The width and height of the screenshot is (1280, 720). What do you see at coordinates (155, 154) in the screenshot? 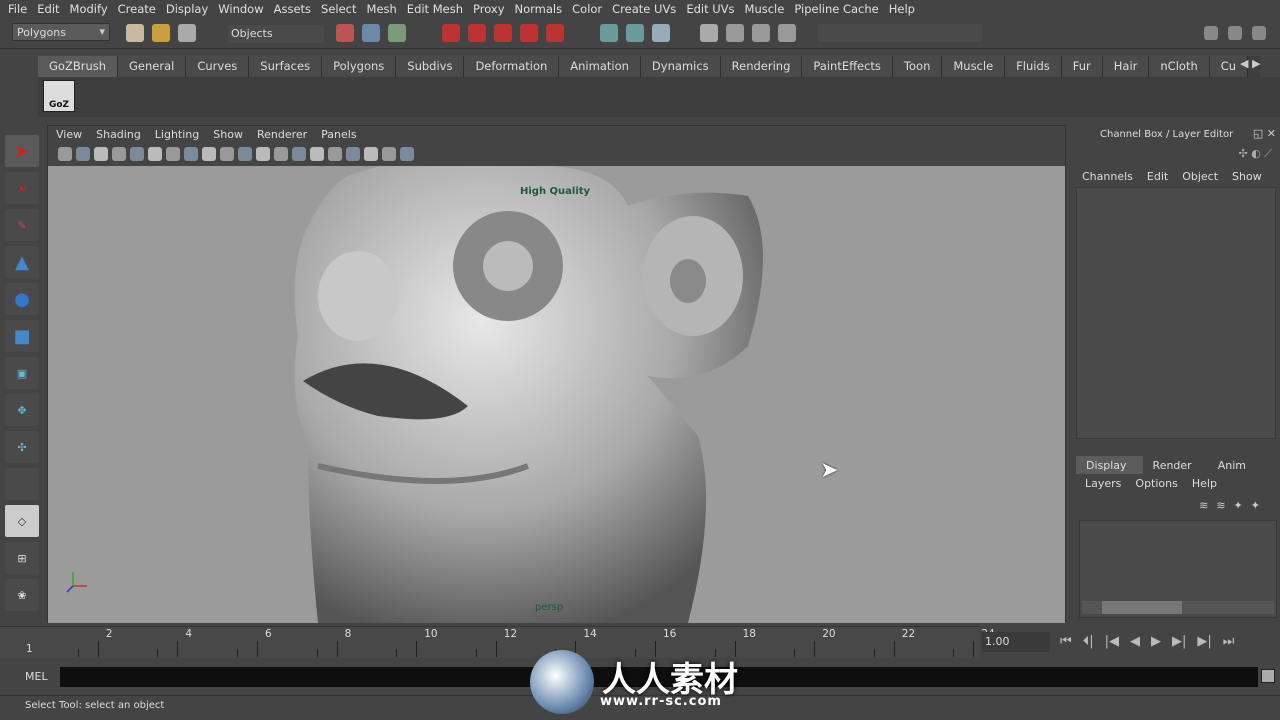
I see `wireframe-icon` at bounding box center [155, 154].